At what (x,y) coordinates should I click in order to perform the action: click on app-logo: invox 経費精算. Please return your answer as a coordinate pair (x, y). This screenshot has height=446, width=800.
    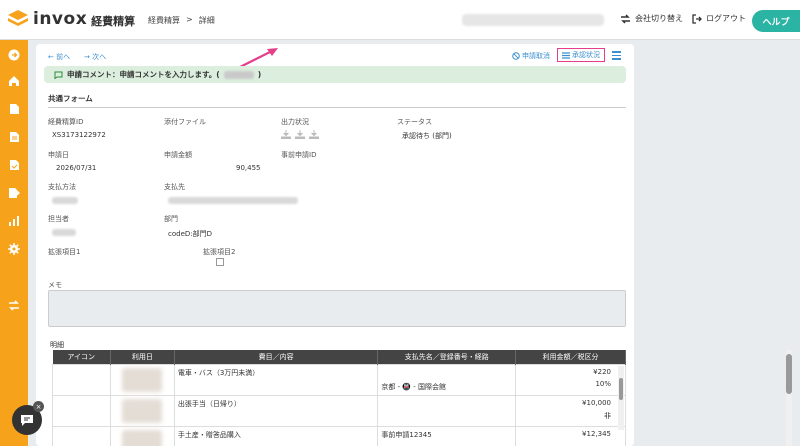
    Looking at the image, I should click on (71, 19).